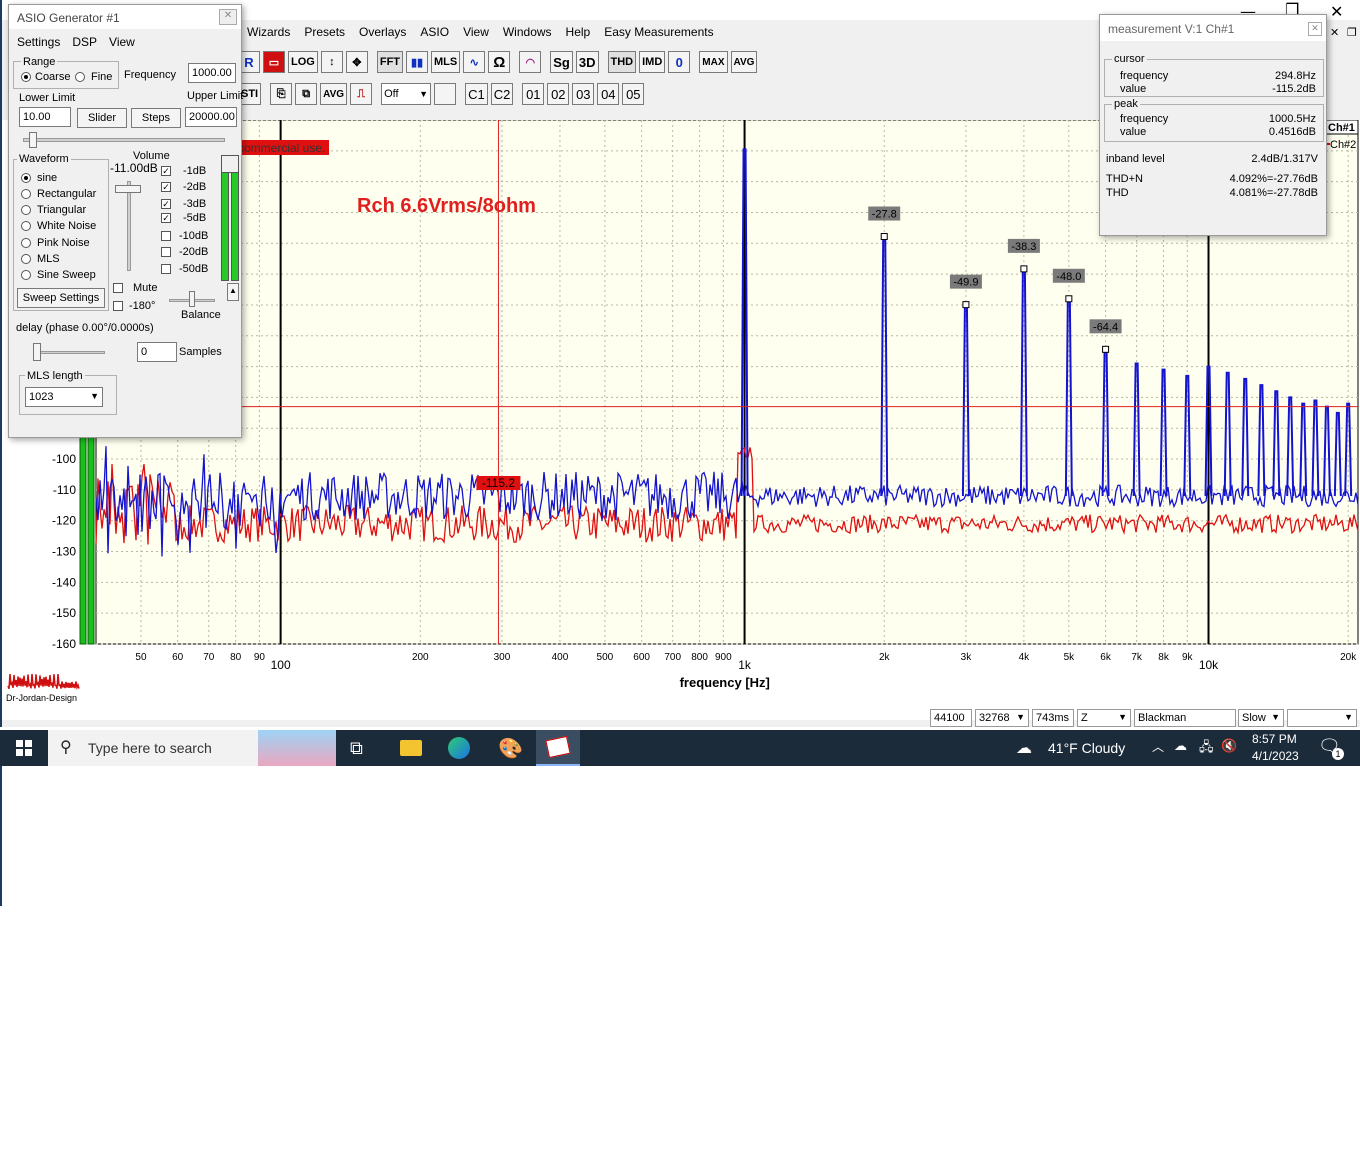  What do you see at coordinates (713, 62) in the screenshot?
I see `tb-max-button: MAX` at bounding box center [713, 62].